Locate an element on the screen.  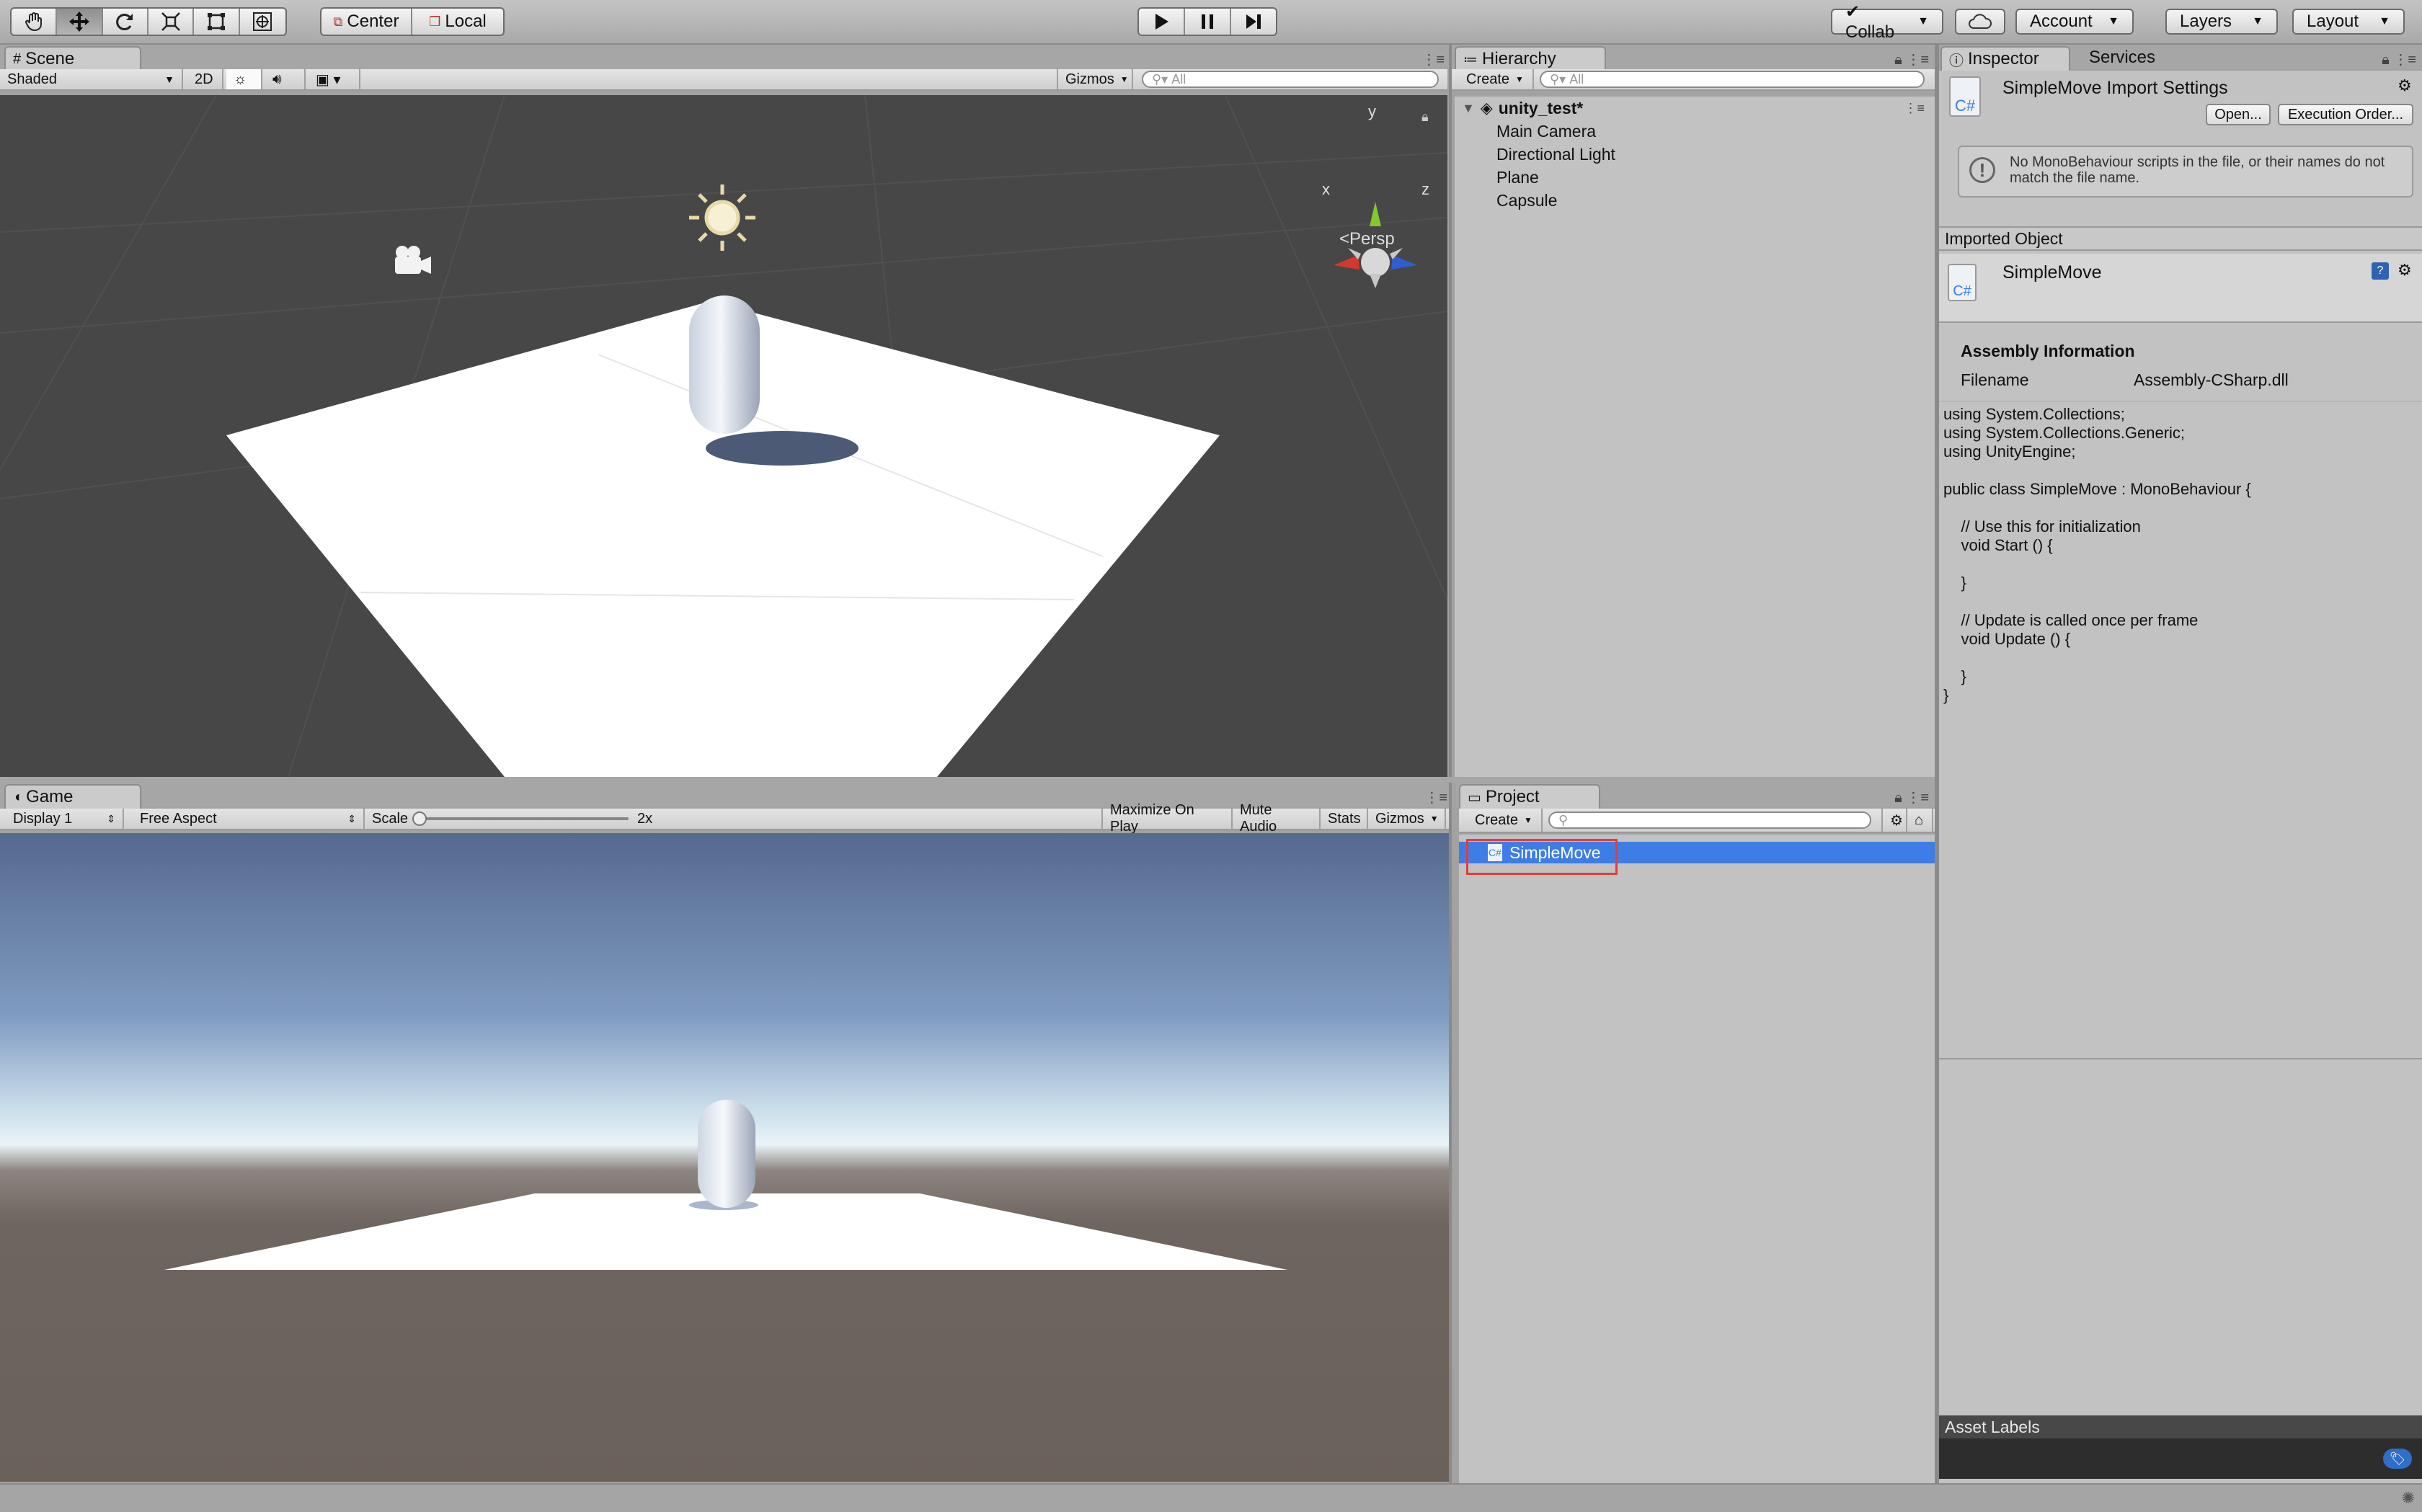
search-icon: ⚲▾ is located at coordinates (1160, 79).